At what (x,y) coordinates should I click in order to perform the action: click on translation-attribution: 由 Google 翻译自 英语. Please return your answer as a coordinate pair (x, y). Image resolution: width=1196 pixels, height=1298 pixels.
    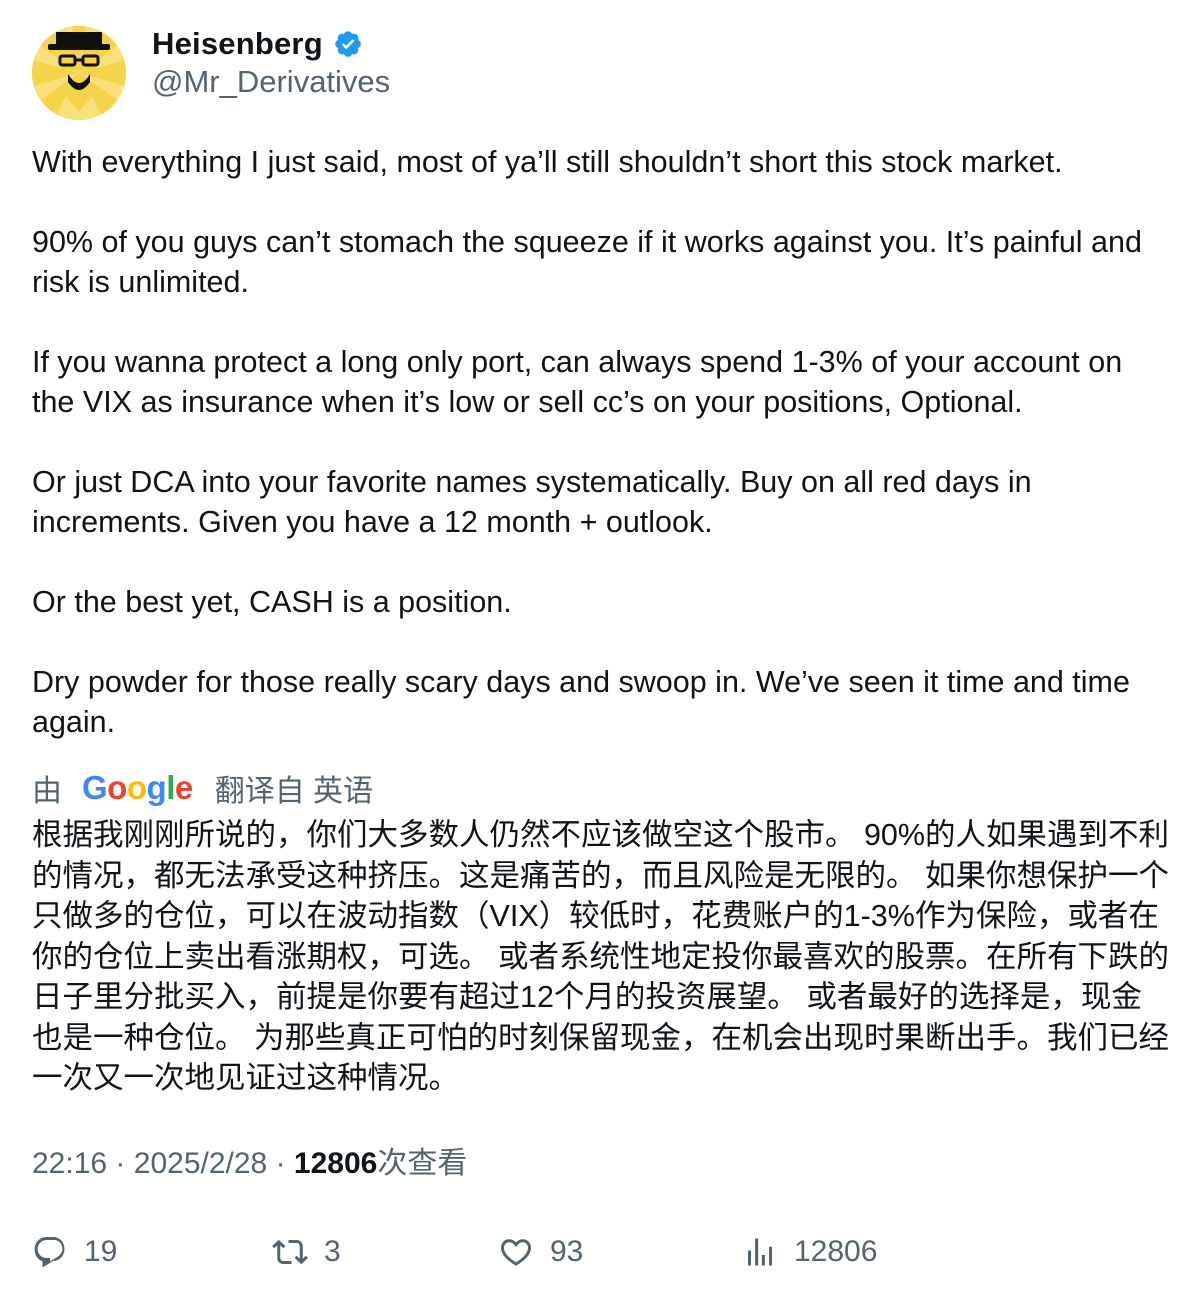
    Looking at the image, I should click on (202, 788).